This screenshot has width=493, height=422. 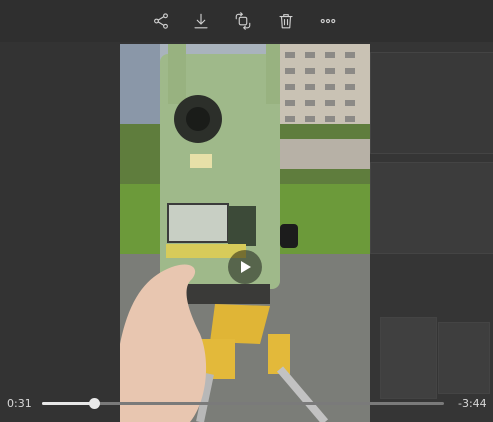 I want to click on play-button, so click(x=245, y=267).